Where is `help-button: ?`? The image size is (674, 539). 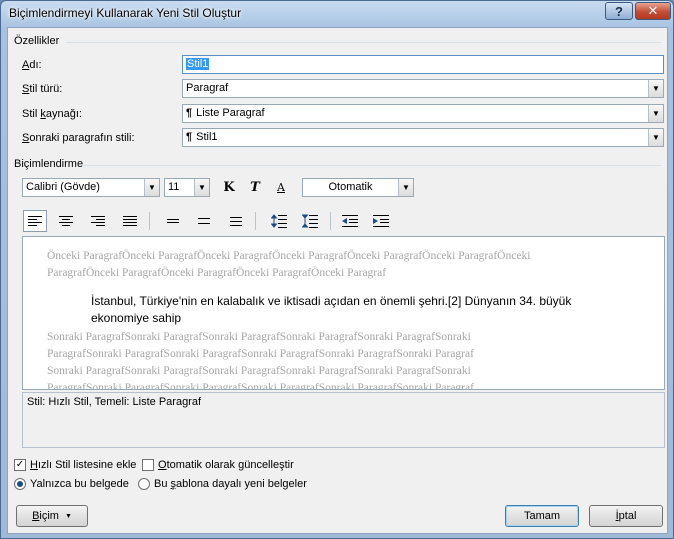 help-button: ? is located at coordinates (619, 11).